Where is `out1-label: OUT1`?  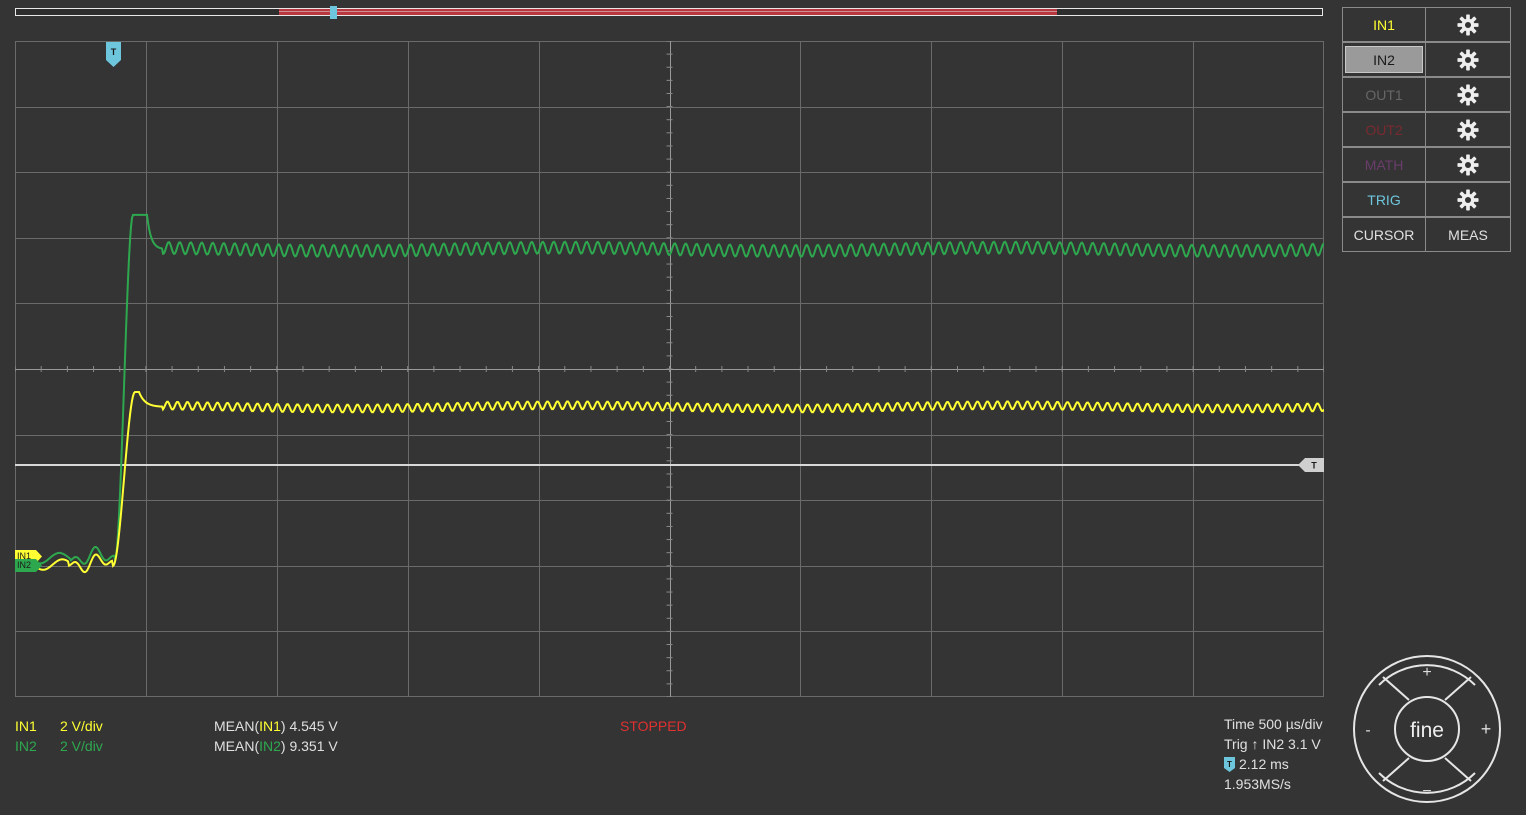 out1-label: OUT1 is located at coordinates (1384, 94).